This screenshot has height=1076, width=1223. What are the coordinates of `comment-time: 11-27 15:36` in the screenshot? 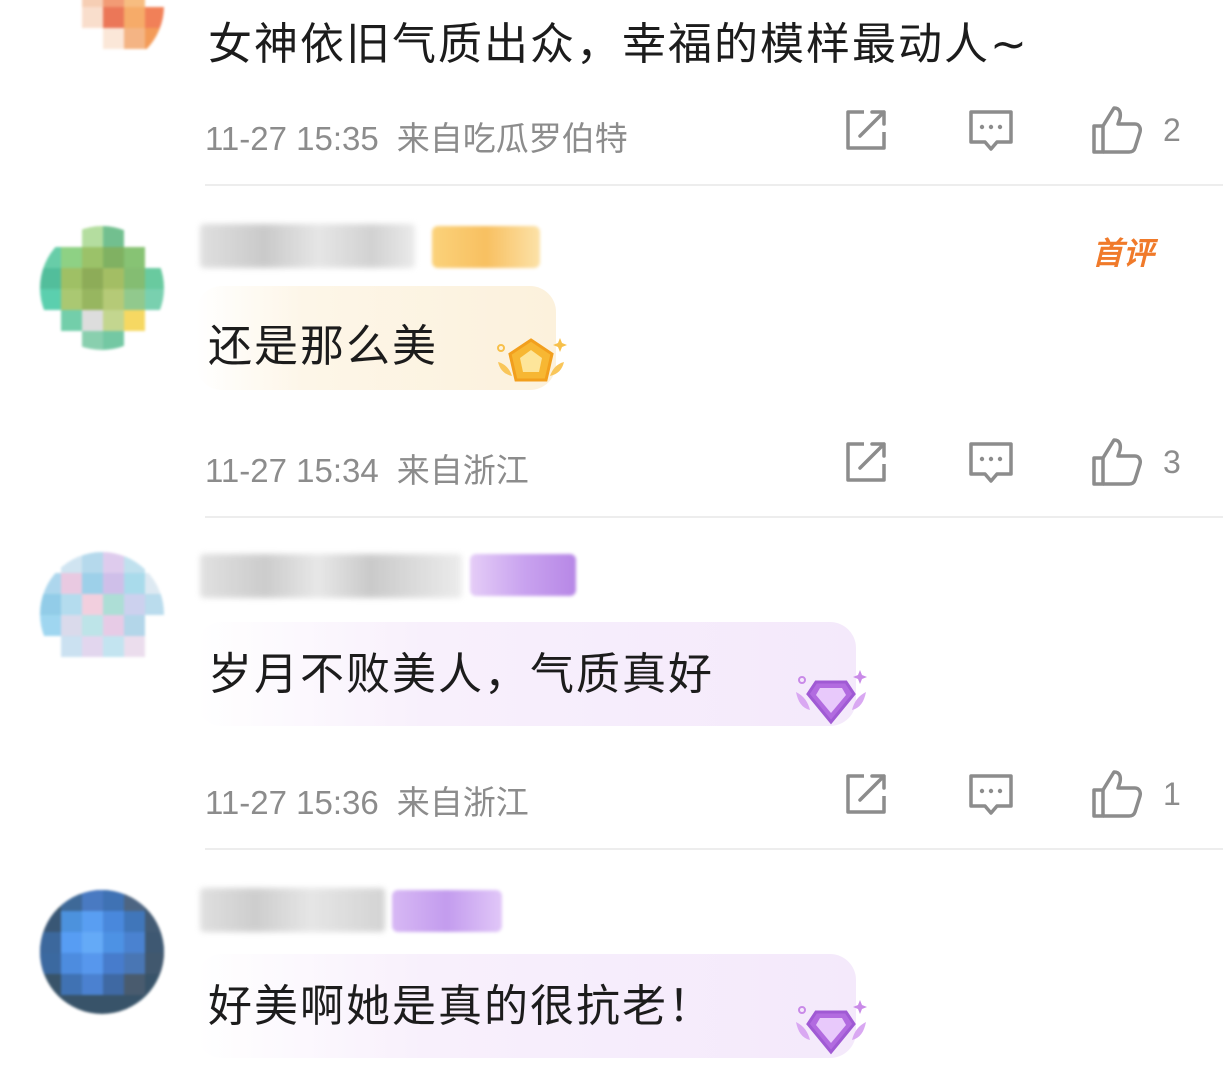 It's located at (292, 802).